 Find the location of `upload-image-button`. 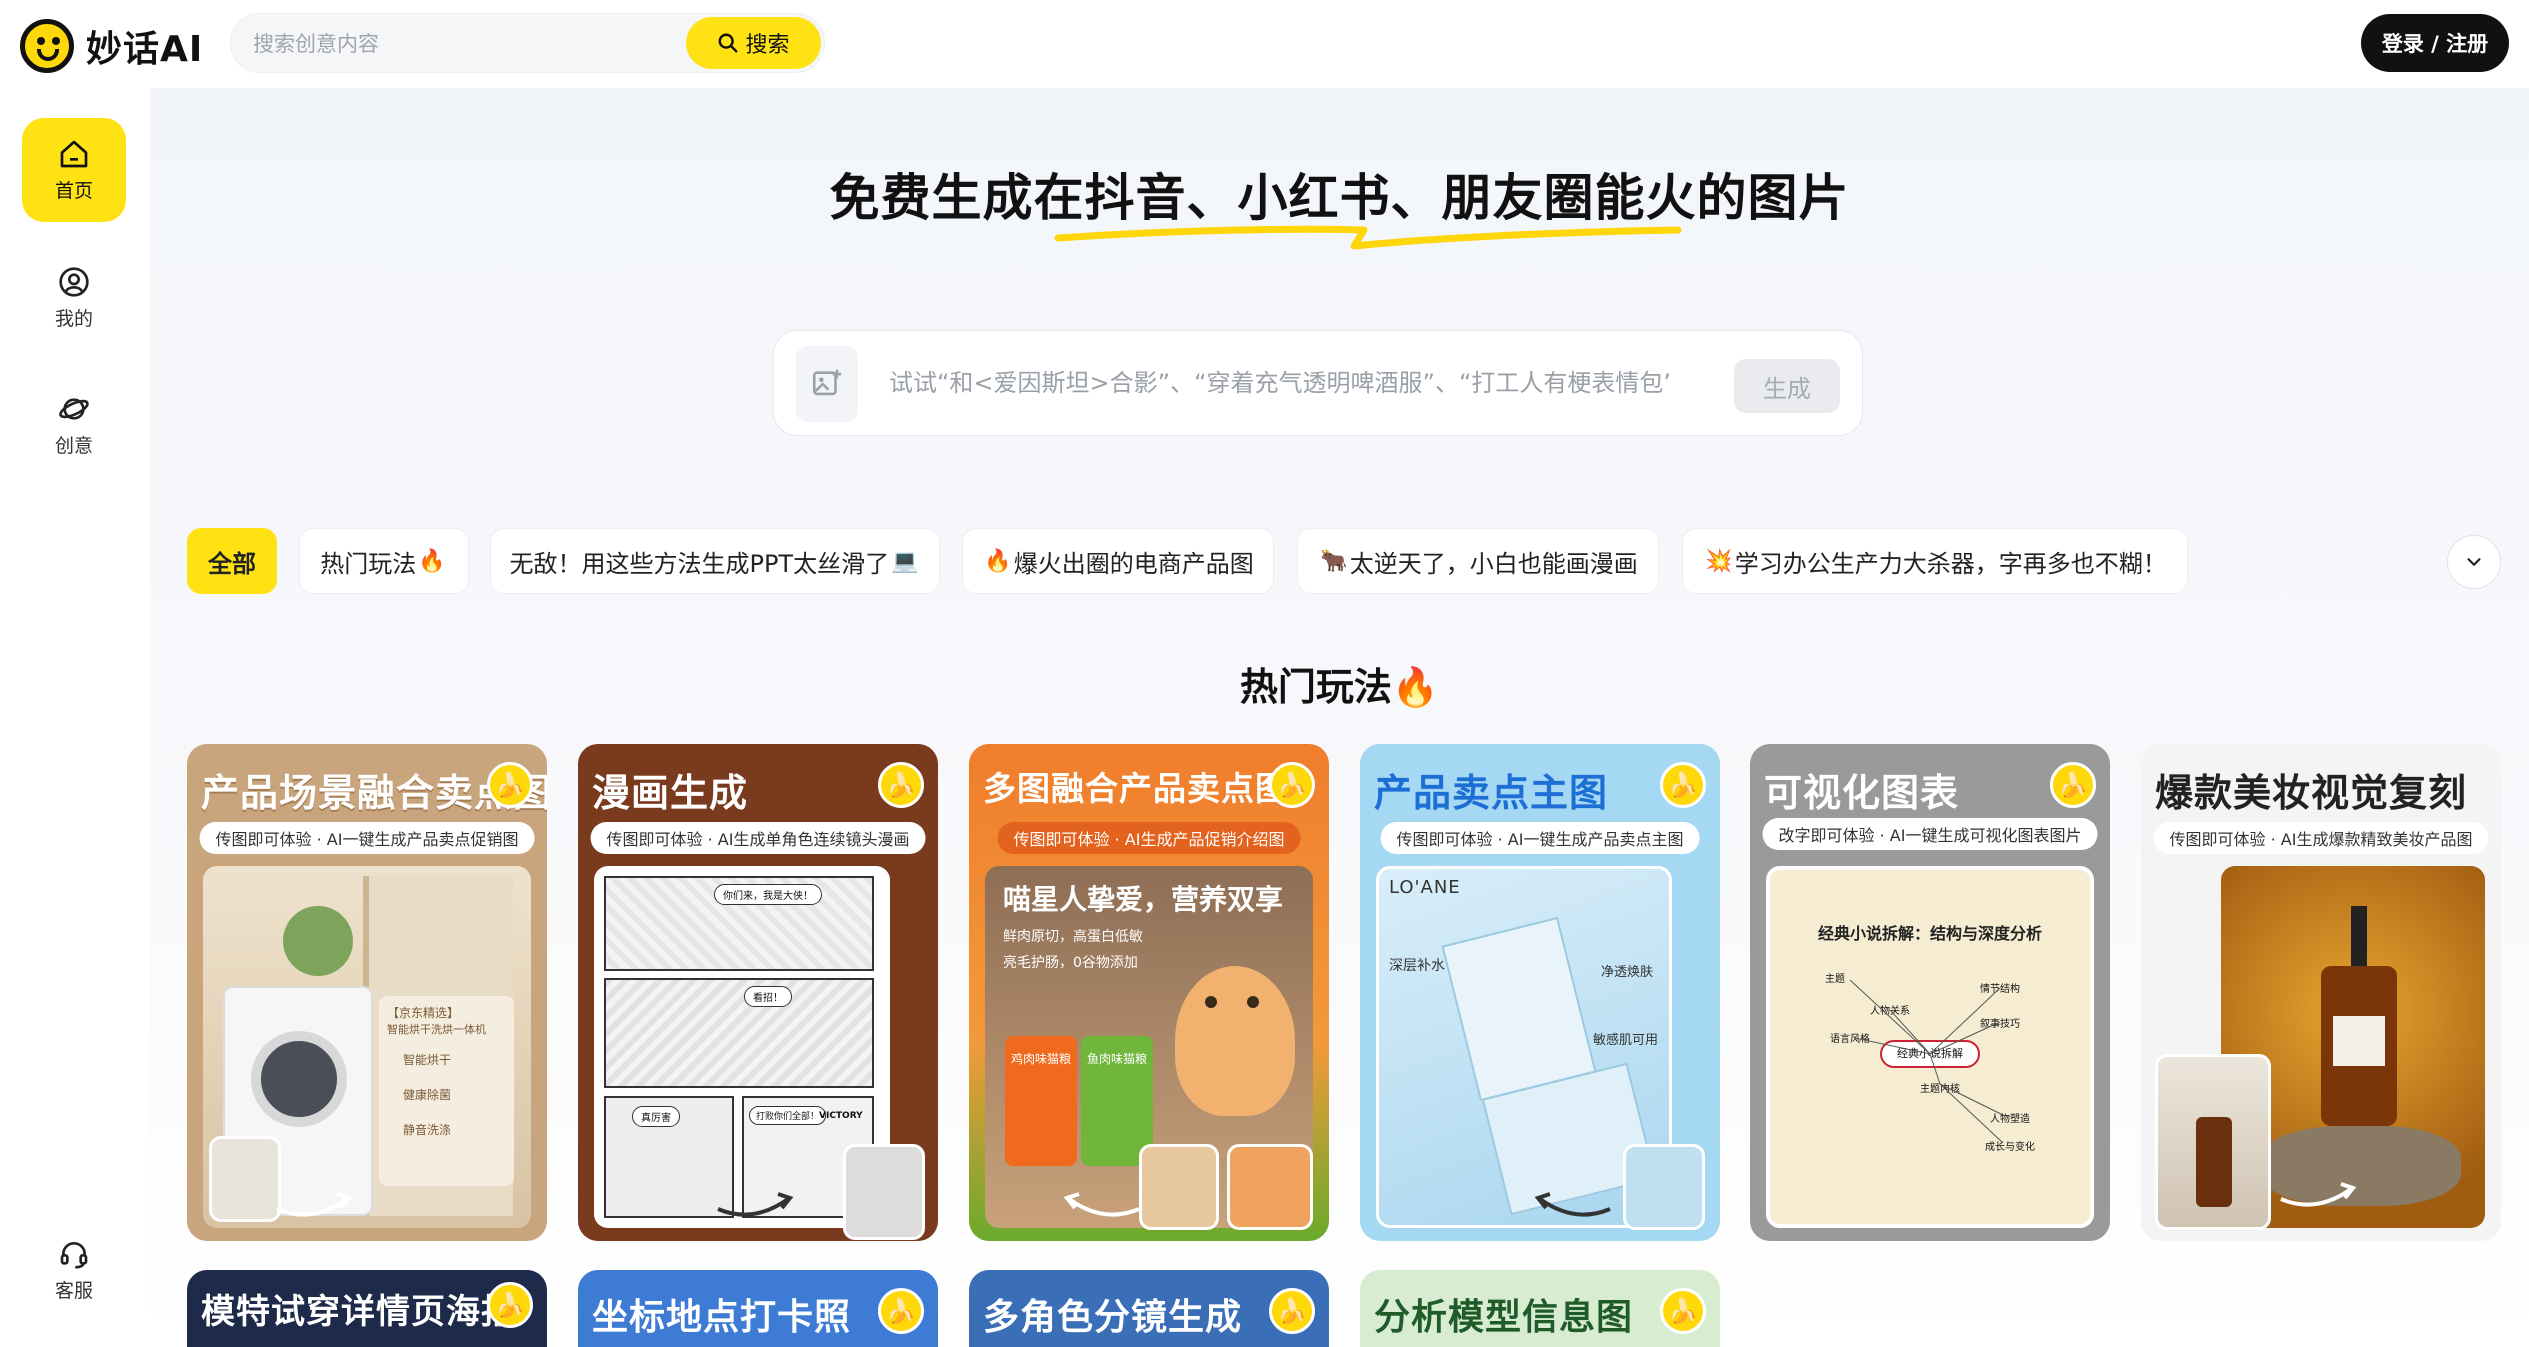

upload-image-button is located at coordinates (827, 384).